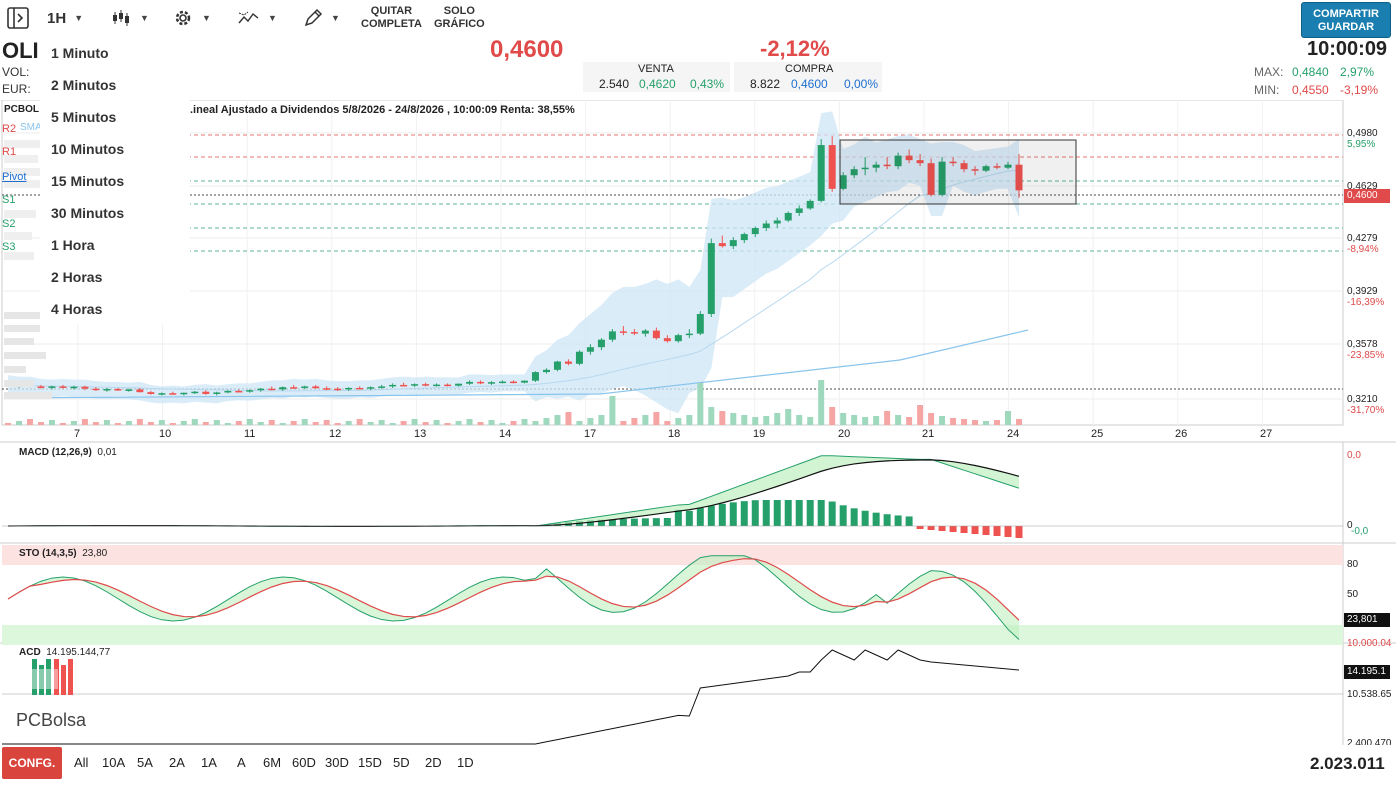 This screenshot has width=1396, height=785. What do you see at coordinates (1367, 196) in the screenshot?
I see `last-price-marker: 0,4600` at bounding box center [1367, 196].